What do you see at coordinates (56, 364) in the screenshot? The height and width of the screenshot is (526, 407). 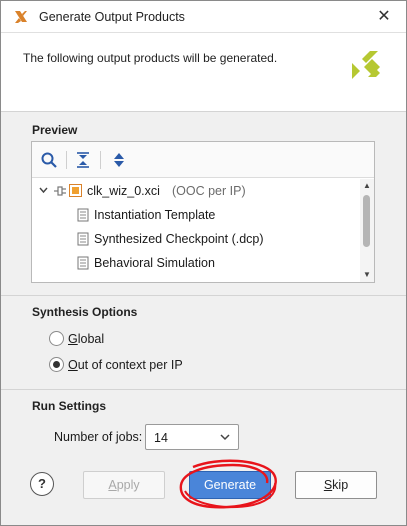 I see `radio-out-of-context-control` at bounding box center [56, 364].